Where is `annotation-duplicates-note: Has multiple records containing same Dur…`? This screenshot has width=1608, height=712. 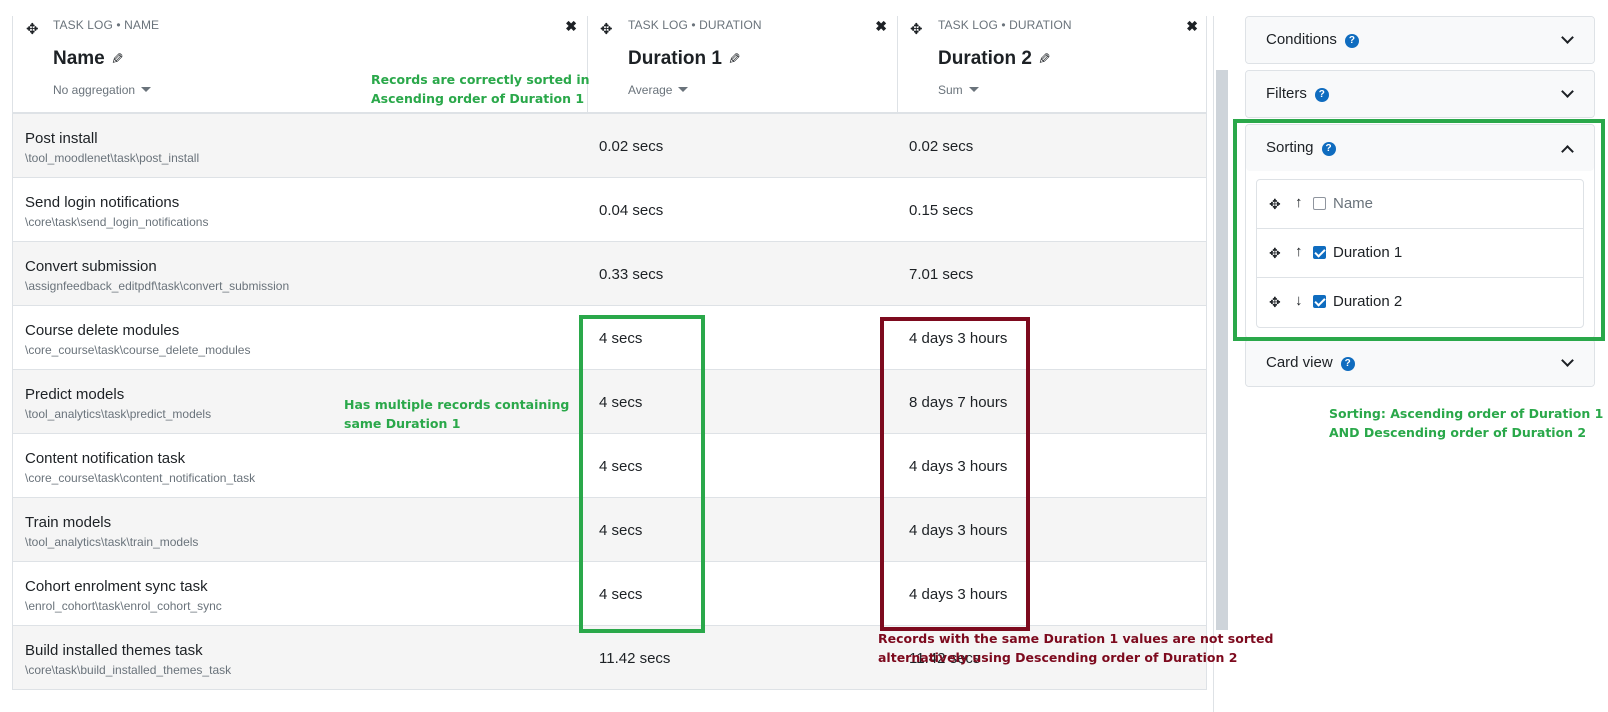 annotation-duplicates-note: Has multiple records containing same Dur… is located at coordinates (456, 414).